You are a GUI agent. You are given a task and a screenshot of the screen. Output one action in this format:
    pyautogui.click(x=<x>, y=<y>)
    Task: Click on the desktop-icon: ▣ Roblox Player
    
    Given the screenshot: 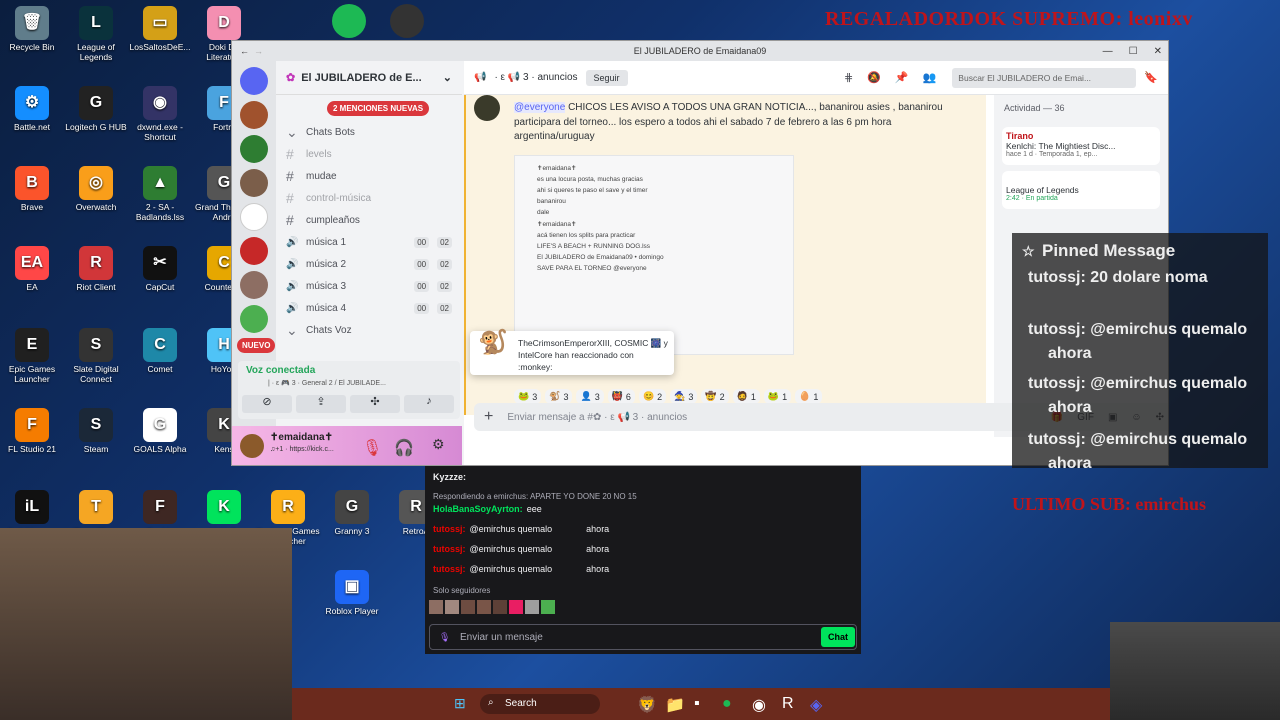 What is the action you would take?
    pyautogui.click(x=352, y=593)
    